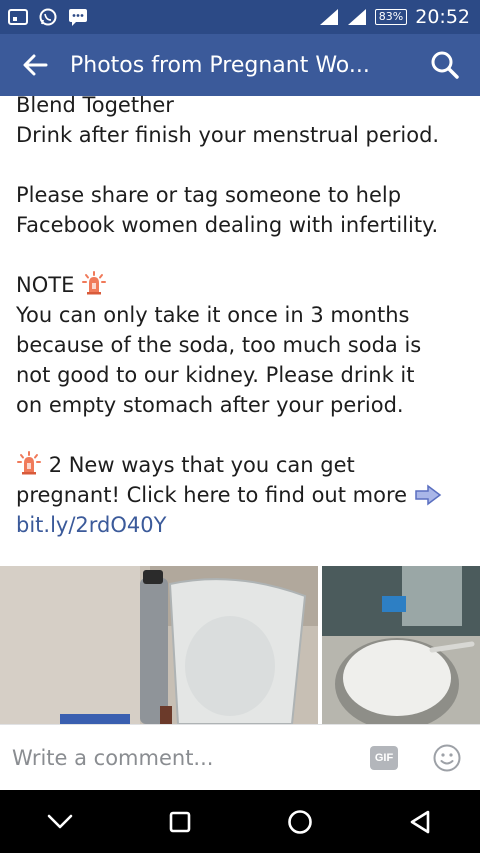  Describe the element at coordinates (240, 285) in the screenshot. I see `note-heading: NOTE` at that location.